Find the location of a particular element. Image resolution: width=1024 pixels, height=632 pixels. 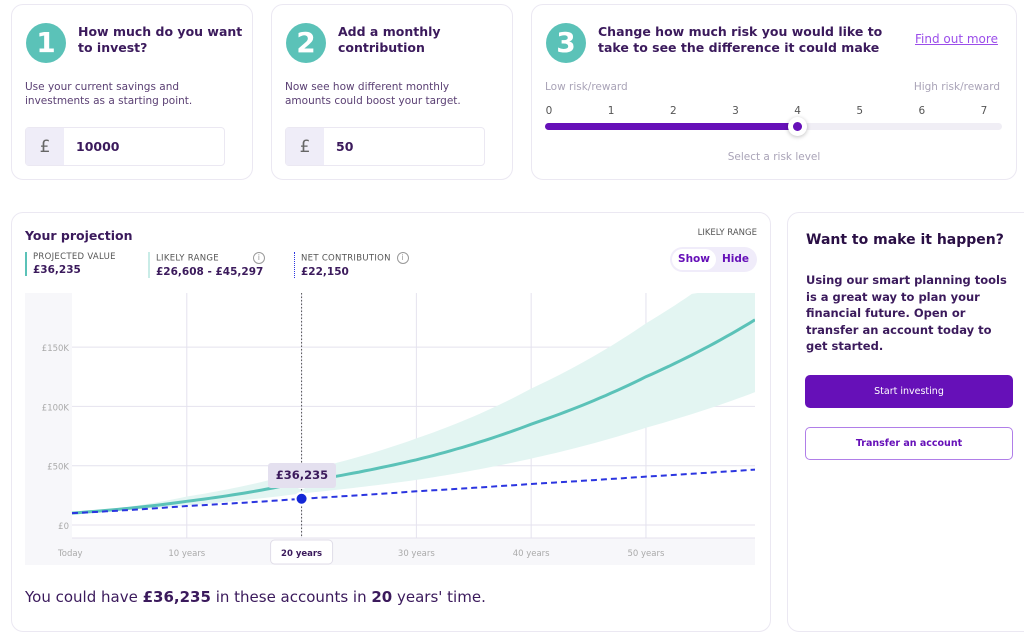

risk-tick: 5 is located at coordinates (860, 111).